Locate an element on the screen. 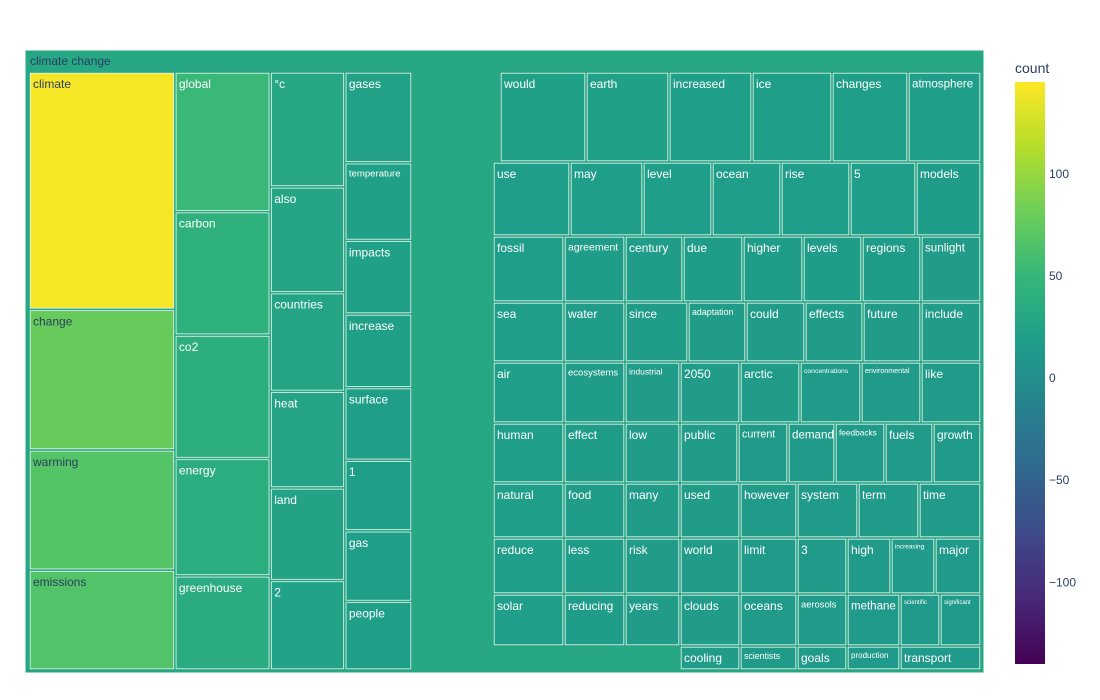  tile-label-global: global is located at coordinates (195, 84).